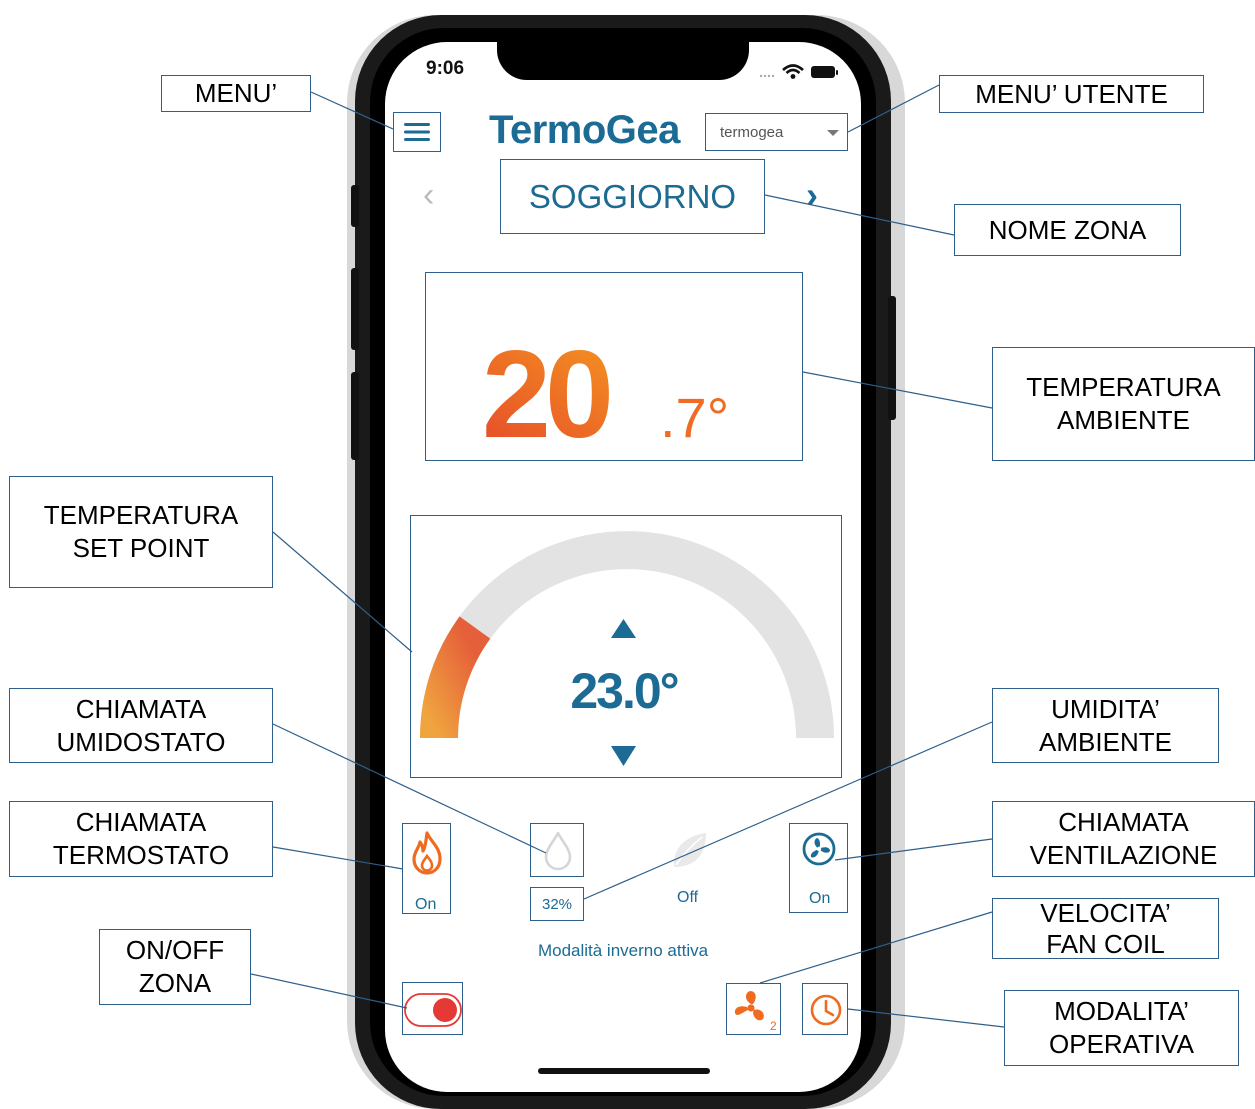  I want to click on fan-speed-button: 2, so click(753, 1009).